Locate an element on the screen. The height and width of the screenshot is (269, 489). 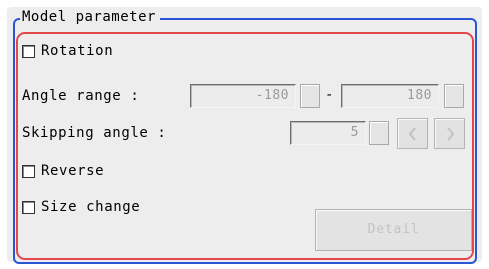
angle-range-min-spin-button is located at coordinates (310, 96).